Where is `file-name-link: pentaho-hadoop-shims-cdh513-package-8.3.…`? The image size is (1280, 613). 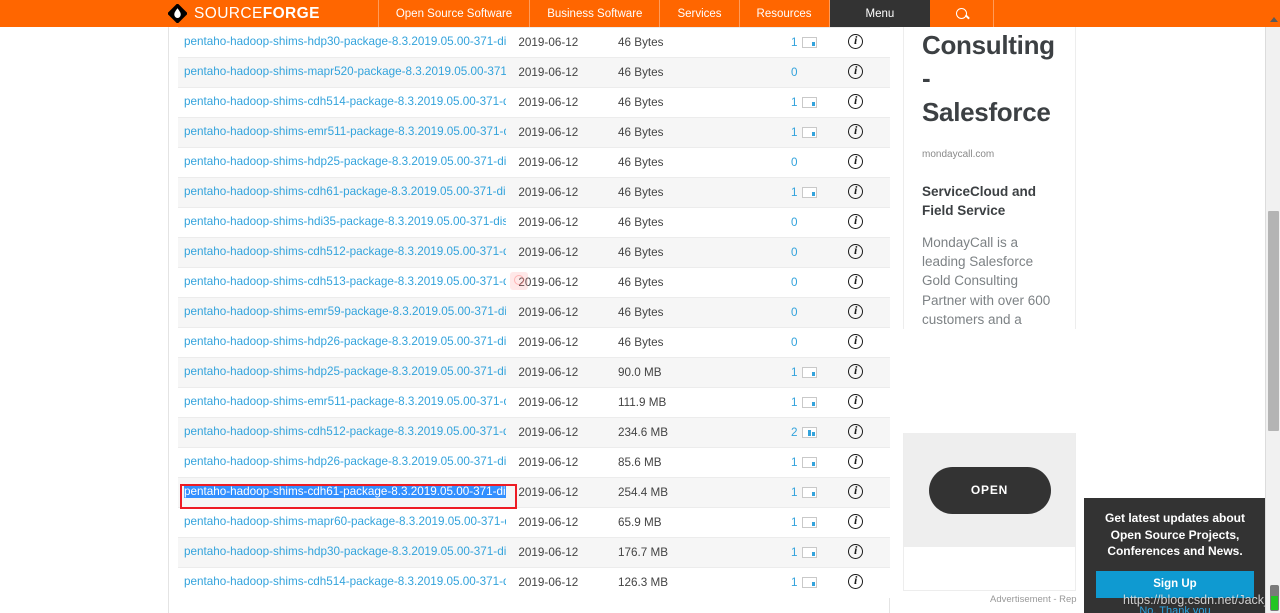
file-name-link: pentaho-hadoop-shims-cdh513-package-8.3.… is located at coordinates (345, 281).